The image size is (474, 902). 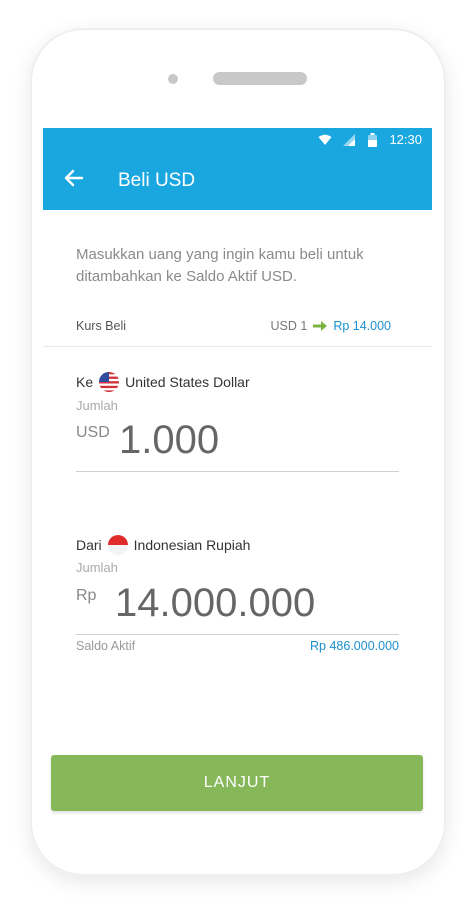 I want to click on rate-from: USD 1, so click(x=289, y=326).